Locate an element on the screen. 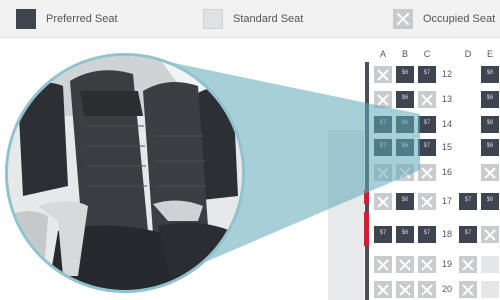 Image resolution: width=500 pixels, height=300 pixels. seat-12a is located at coordinates (383, 74).